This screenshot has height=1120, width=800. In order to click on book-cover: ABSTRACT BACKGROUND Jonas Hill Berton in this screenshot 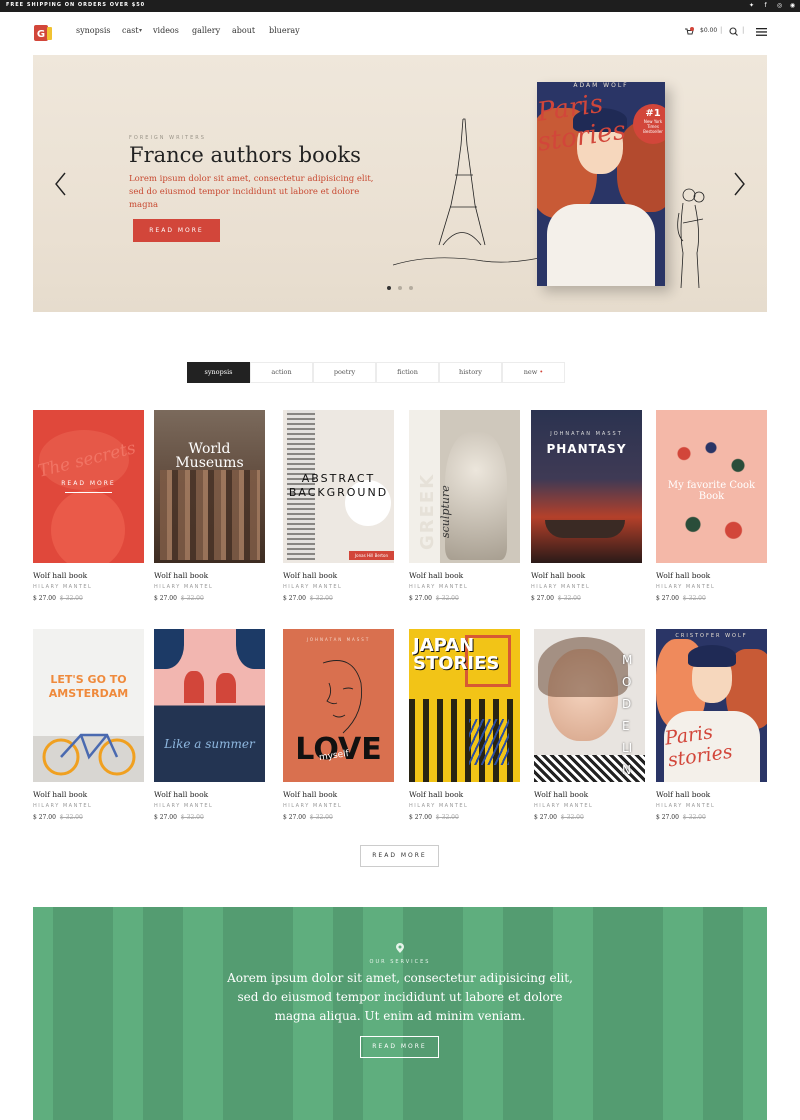, I will do `click(338, 486)`.